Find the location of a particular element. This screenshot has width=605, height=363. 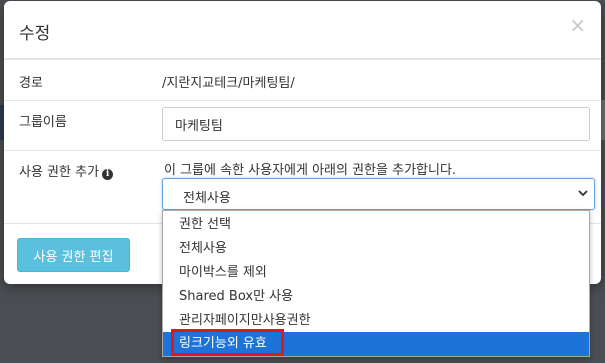

info-icon: i is located at coordinates (108, 174).